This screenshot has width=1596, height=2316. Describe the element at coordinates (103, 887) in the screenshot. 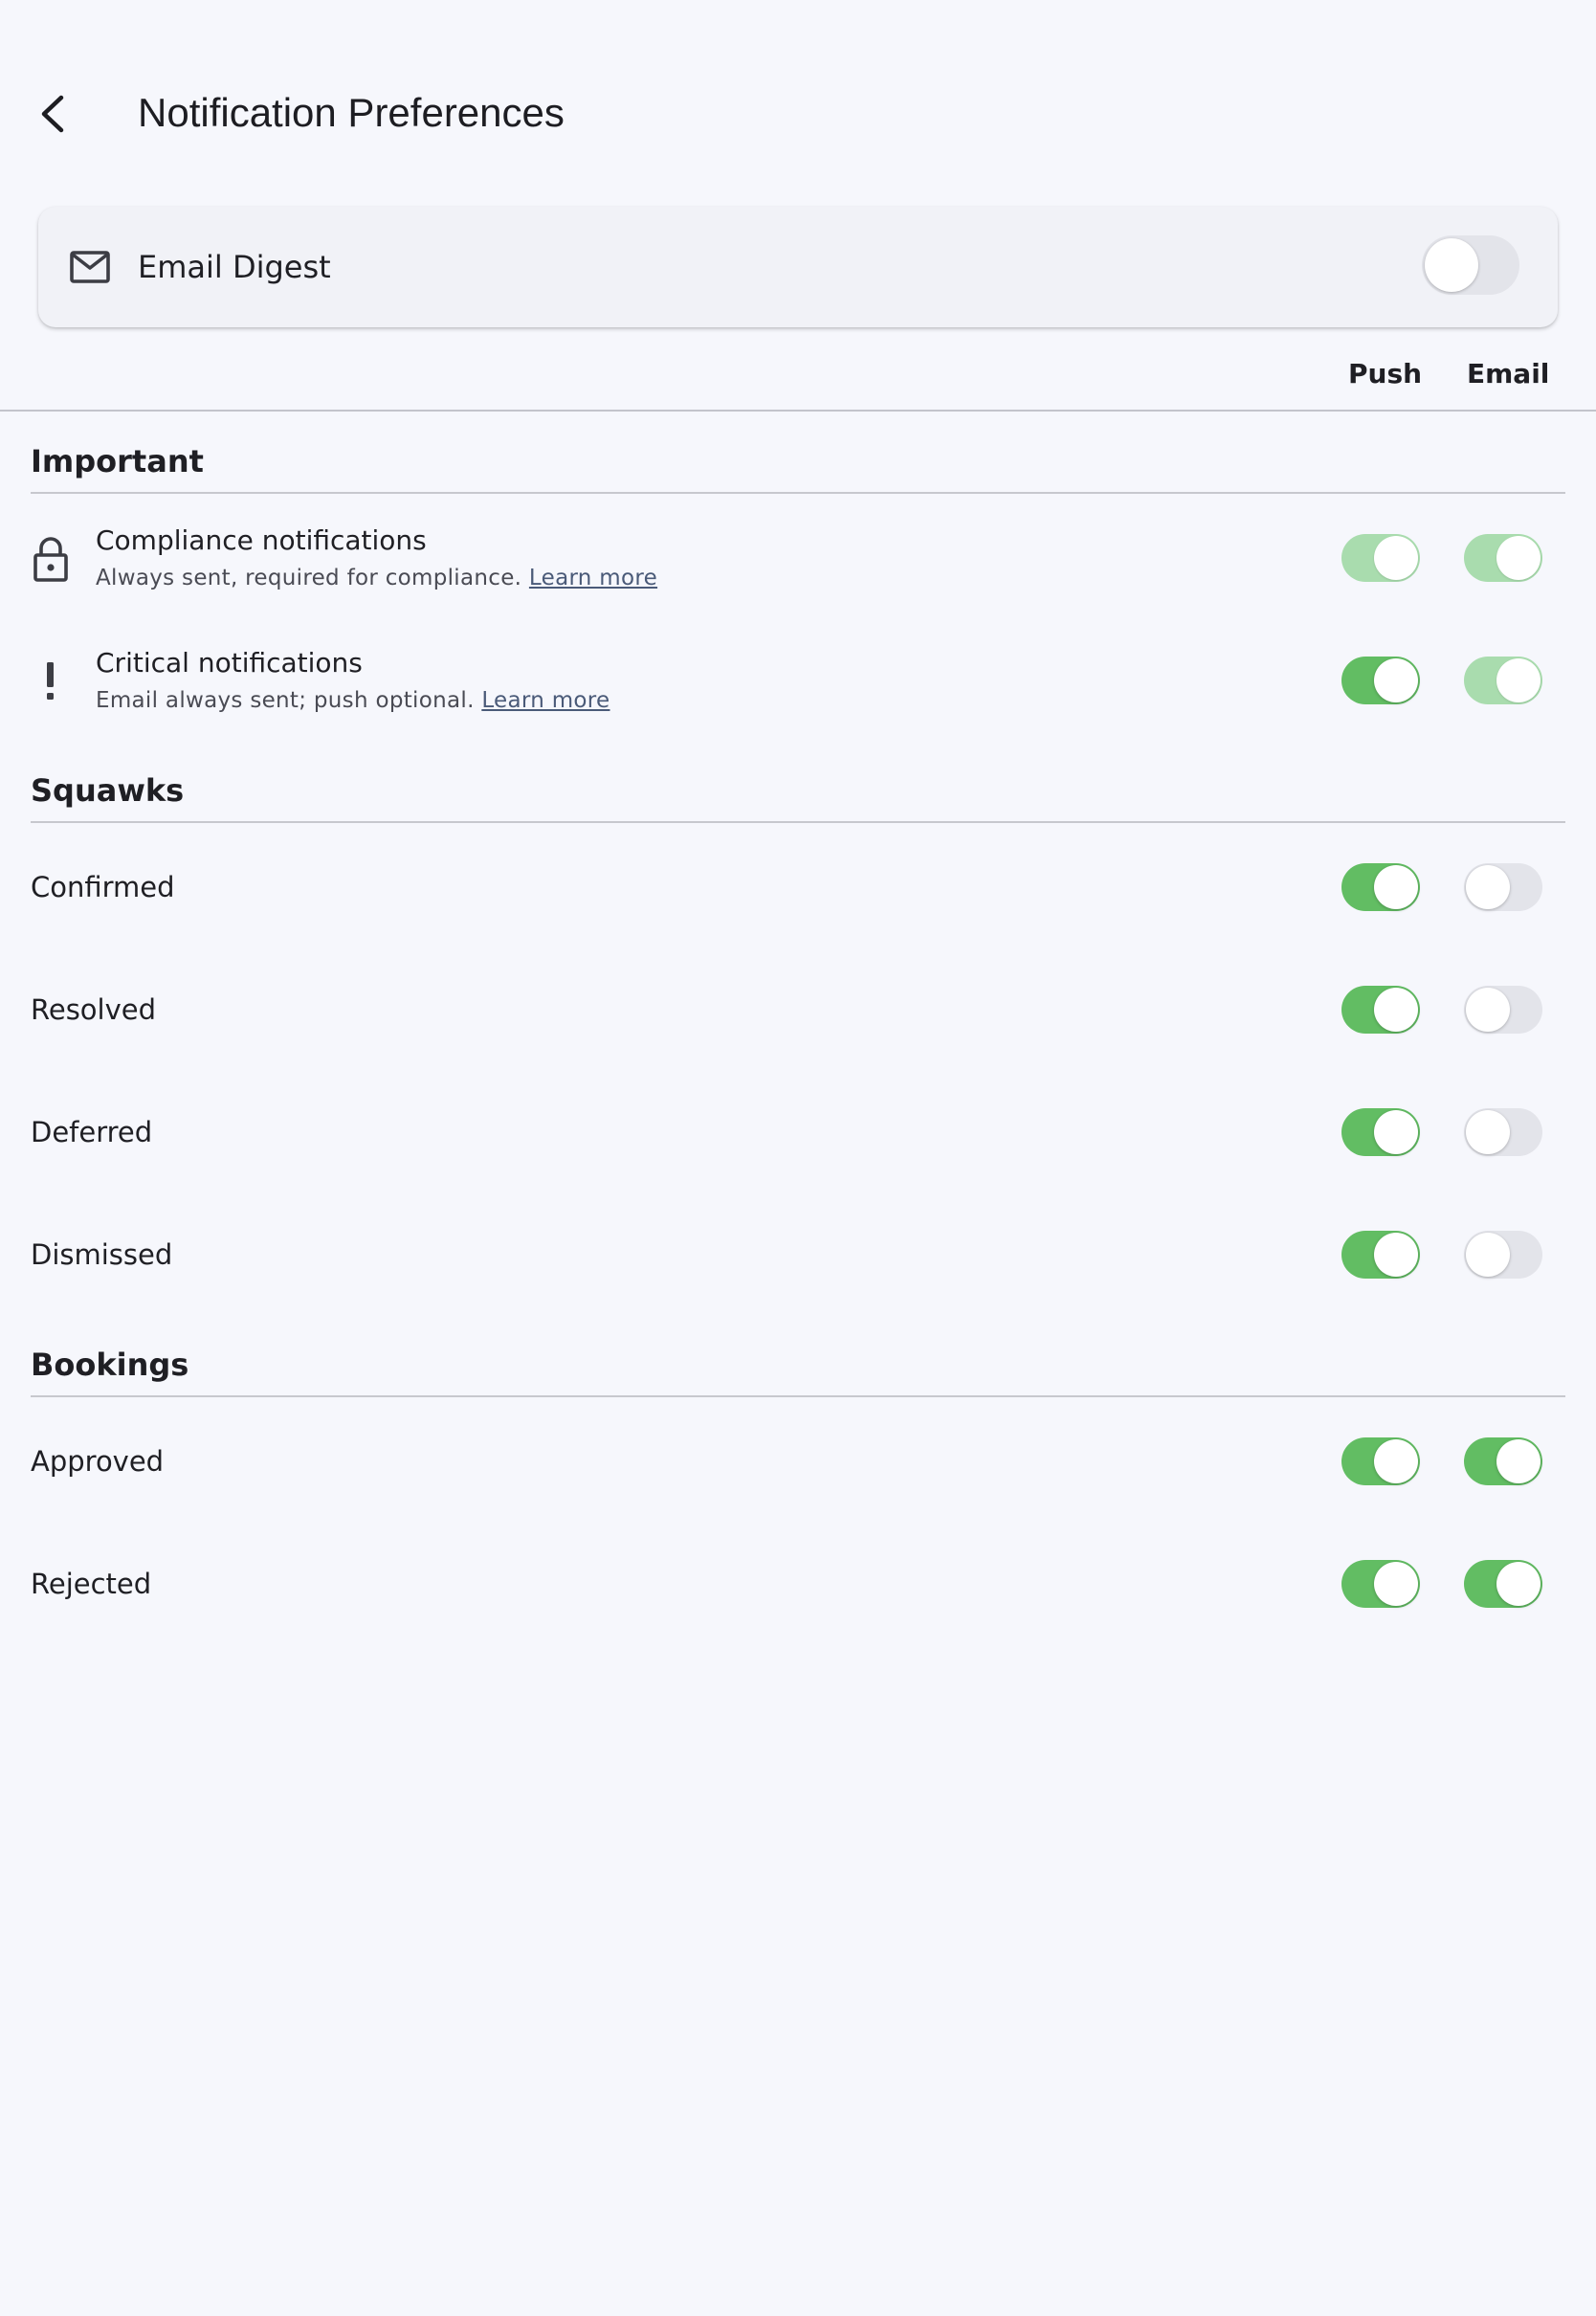

I see `squawks-confirmed-label: Confirmed` at that location.